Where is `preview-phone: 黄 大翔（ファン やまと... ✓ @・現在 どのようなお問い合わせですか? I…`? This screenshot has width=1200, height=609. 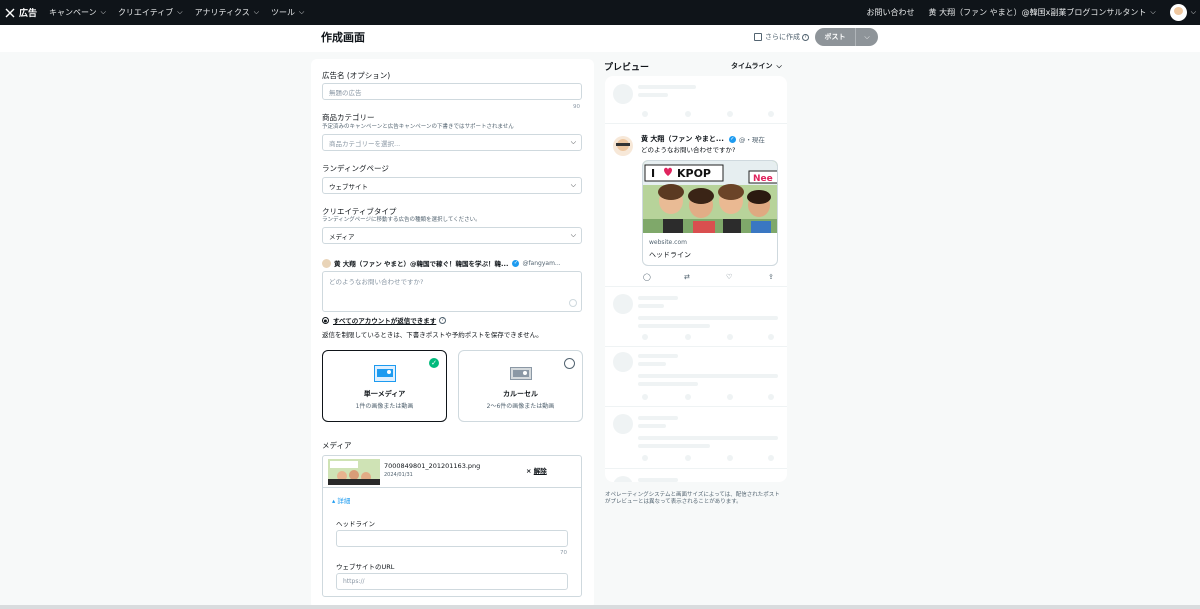 preview-phone: 黄 大翔（ファン やまと... ✓ @・現在 どのようなお問い合わせですか? I… is located at coordinates (696, 279).